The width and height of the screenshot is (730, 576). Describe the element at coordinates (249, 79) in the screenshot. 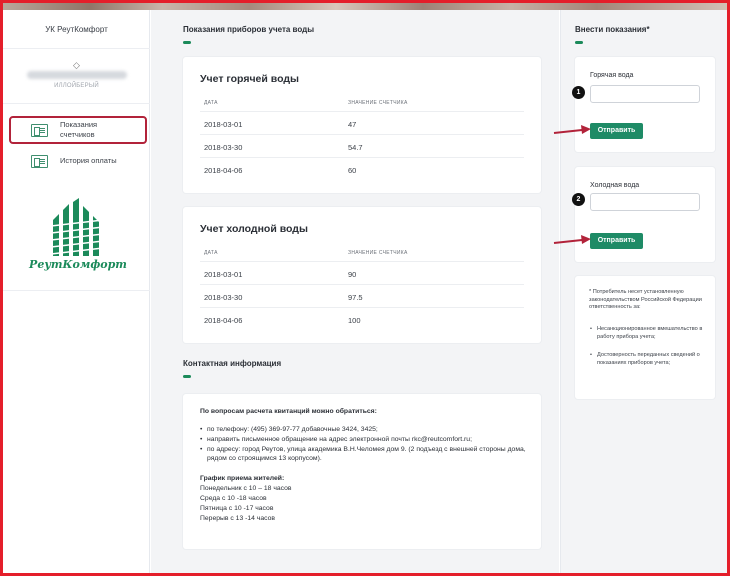

I see `hot-water-title: Учет горячей воды` at that location.